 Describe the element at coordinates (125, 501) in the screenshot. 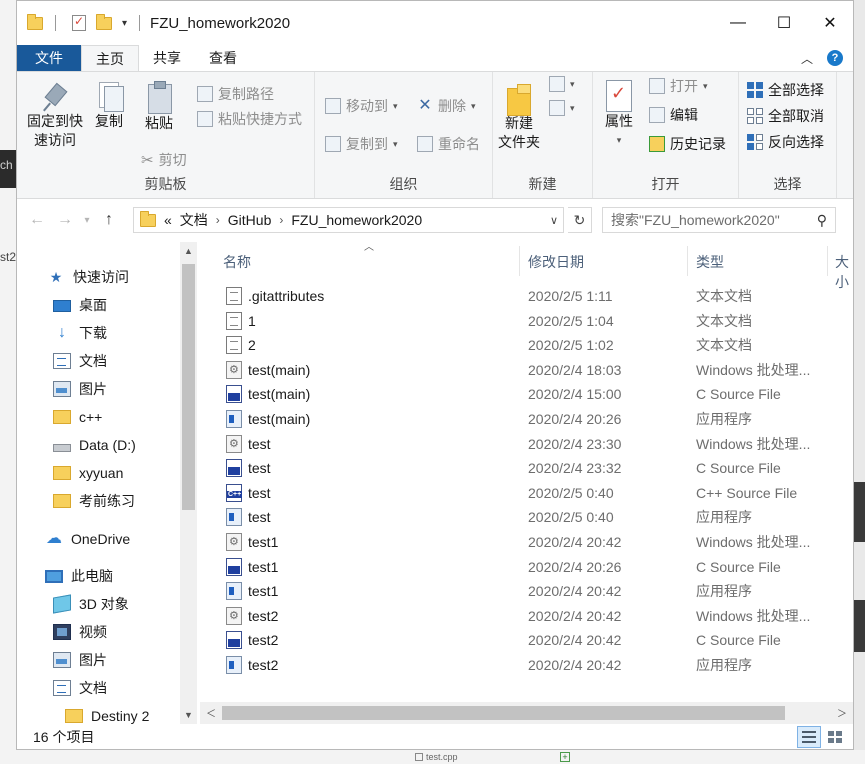

I see `nav-item-exam-practice: 考前练习` at that location.